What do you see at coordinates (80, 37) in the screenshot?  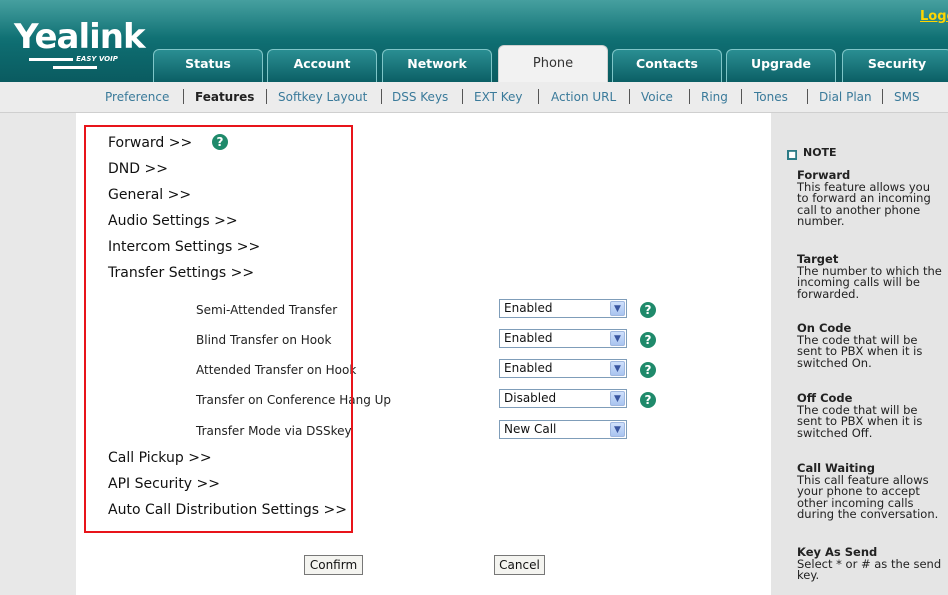 I see `brand-logo: Yealink` at bounding box center [80, 37].